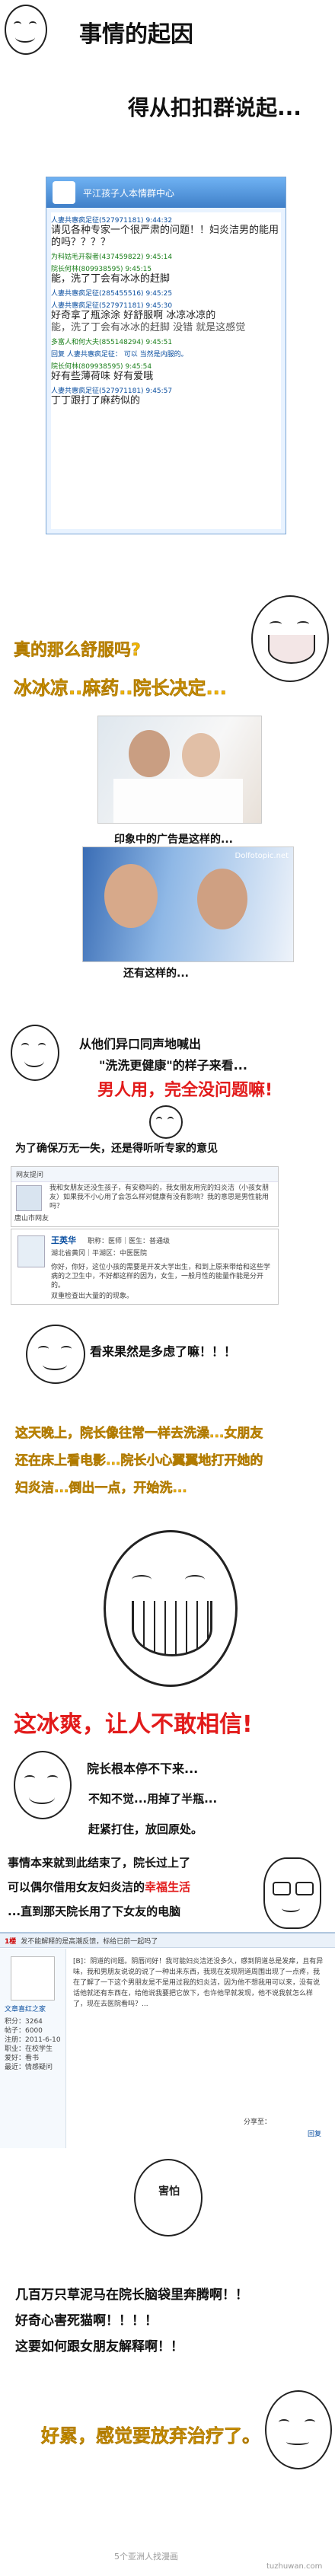 The image size is (335, 2576). I want to click on msg-sender: 为科姑毛开裂者(437459822), so click(98, 257).